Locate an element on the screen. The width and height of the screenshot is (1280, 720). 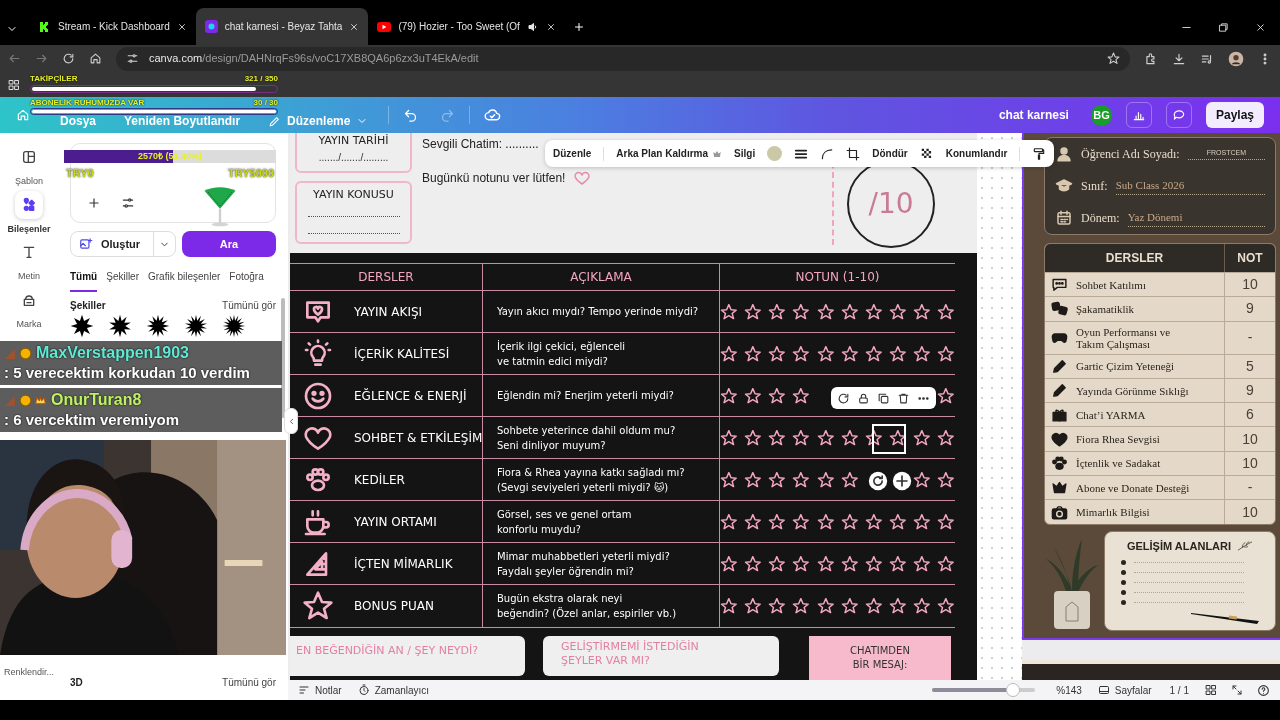
browser-tab: chat karnesi - Beyaz Tahta is located at coordinates (282, 26).